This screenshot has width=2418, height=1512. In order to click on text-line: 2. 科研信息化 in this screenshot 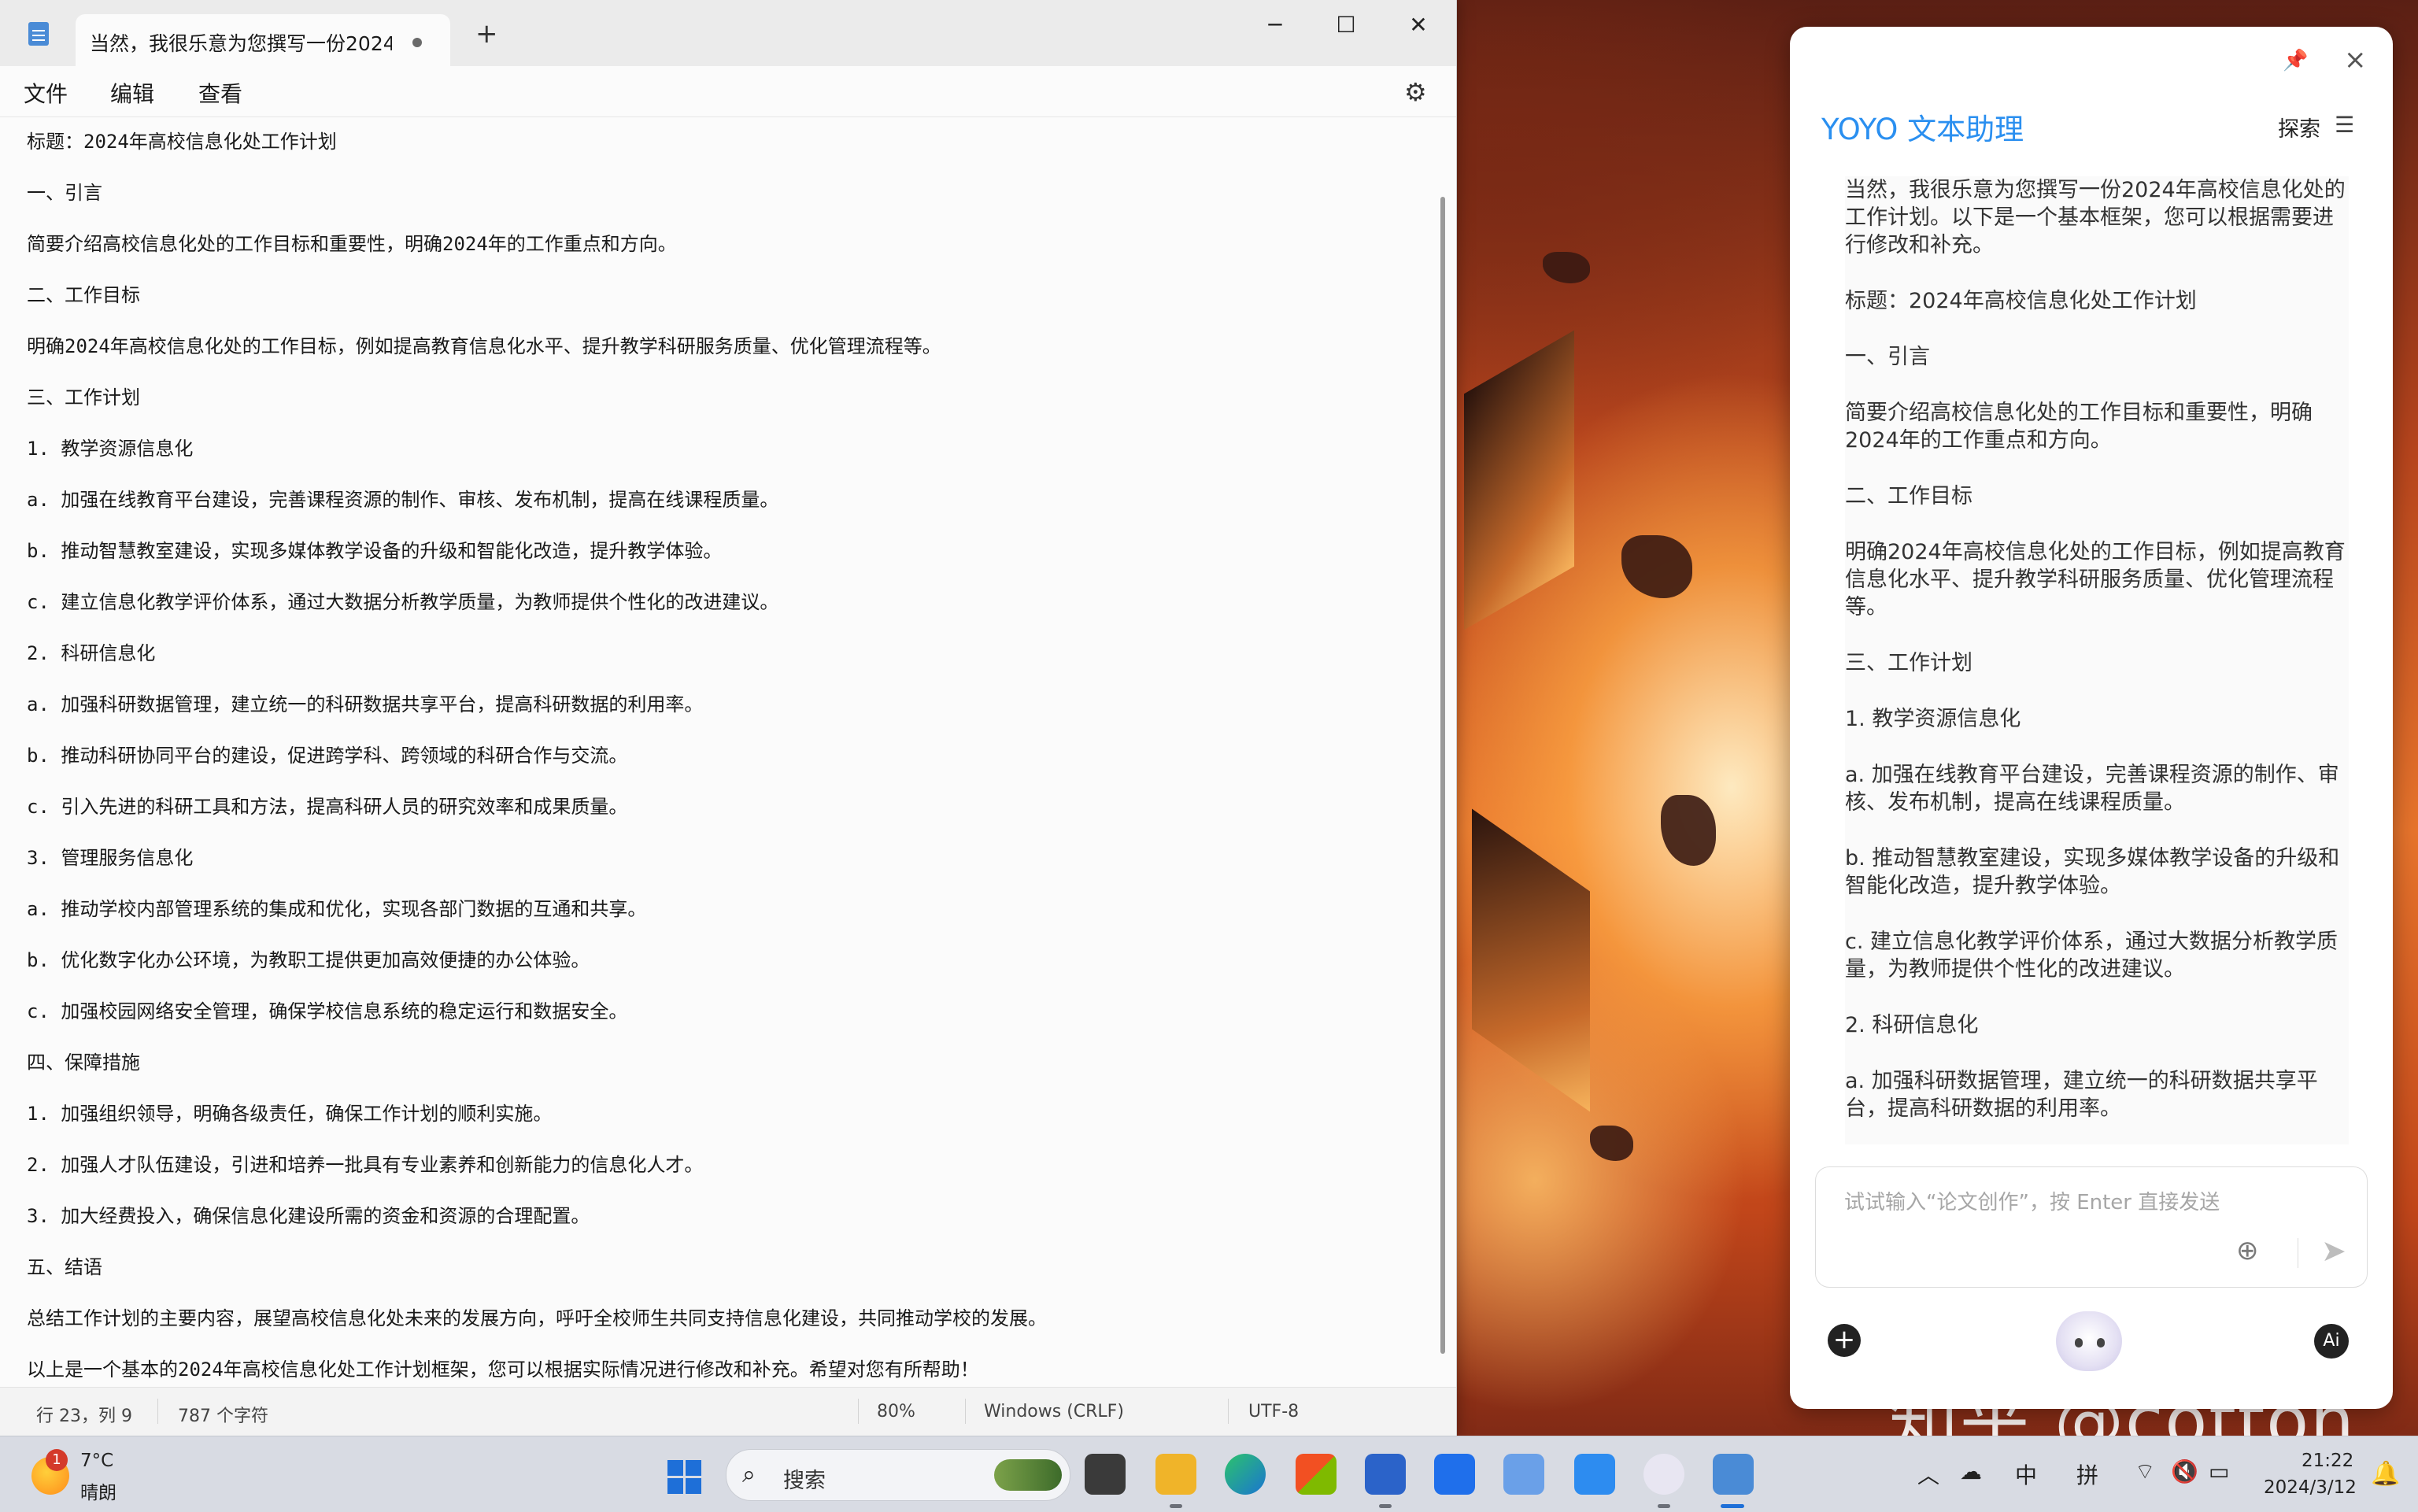, I will do `click(91, 653)`.